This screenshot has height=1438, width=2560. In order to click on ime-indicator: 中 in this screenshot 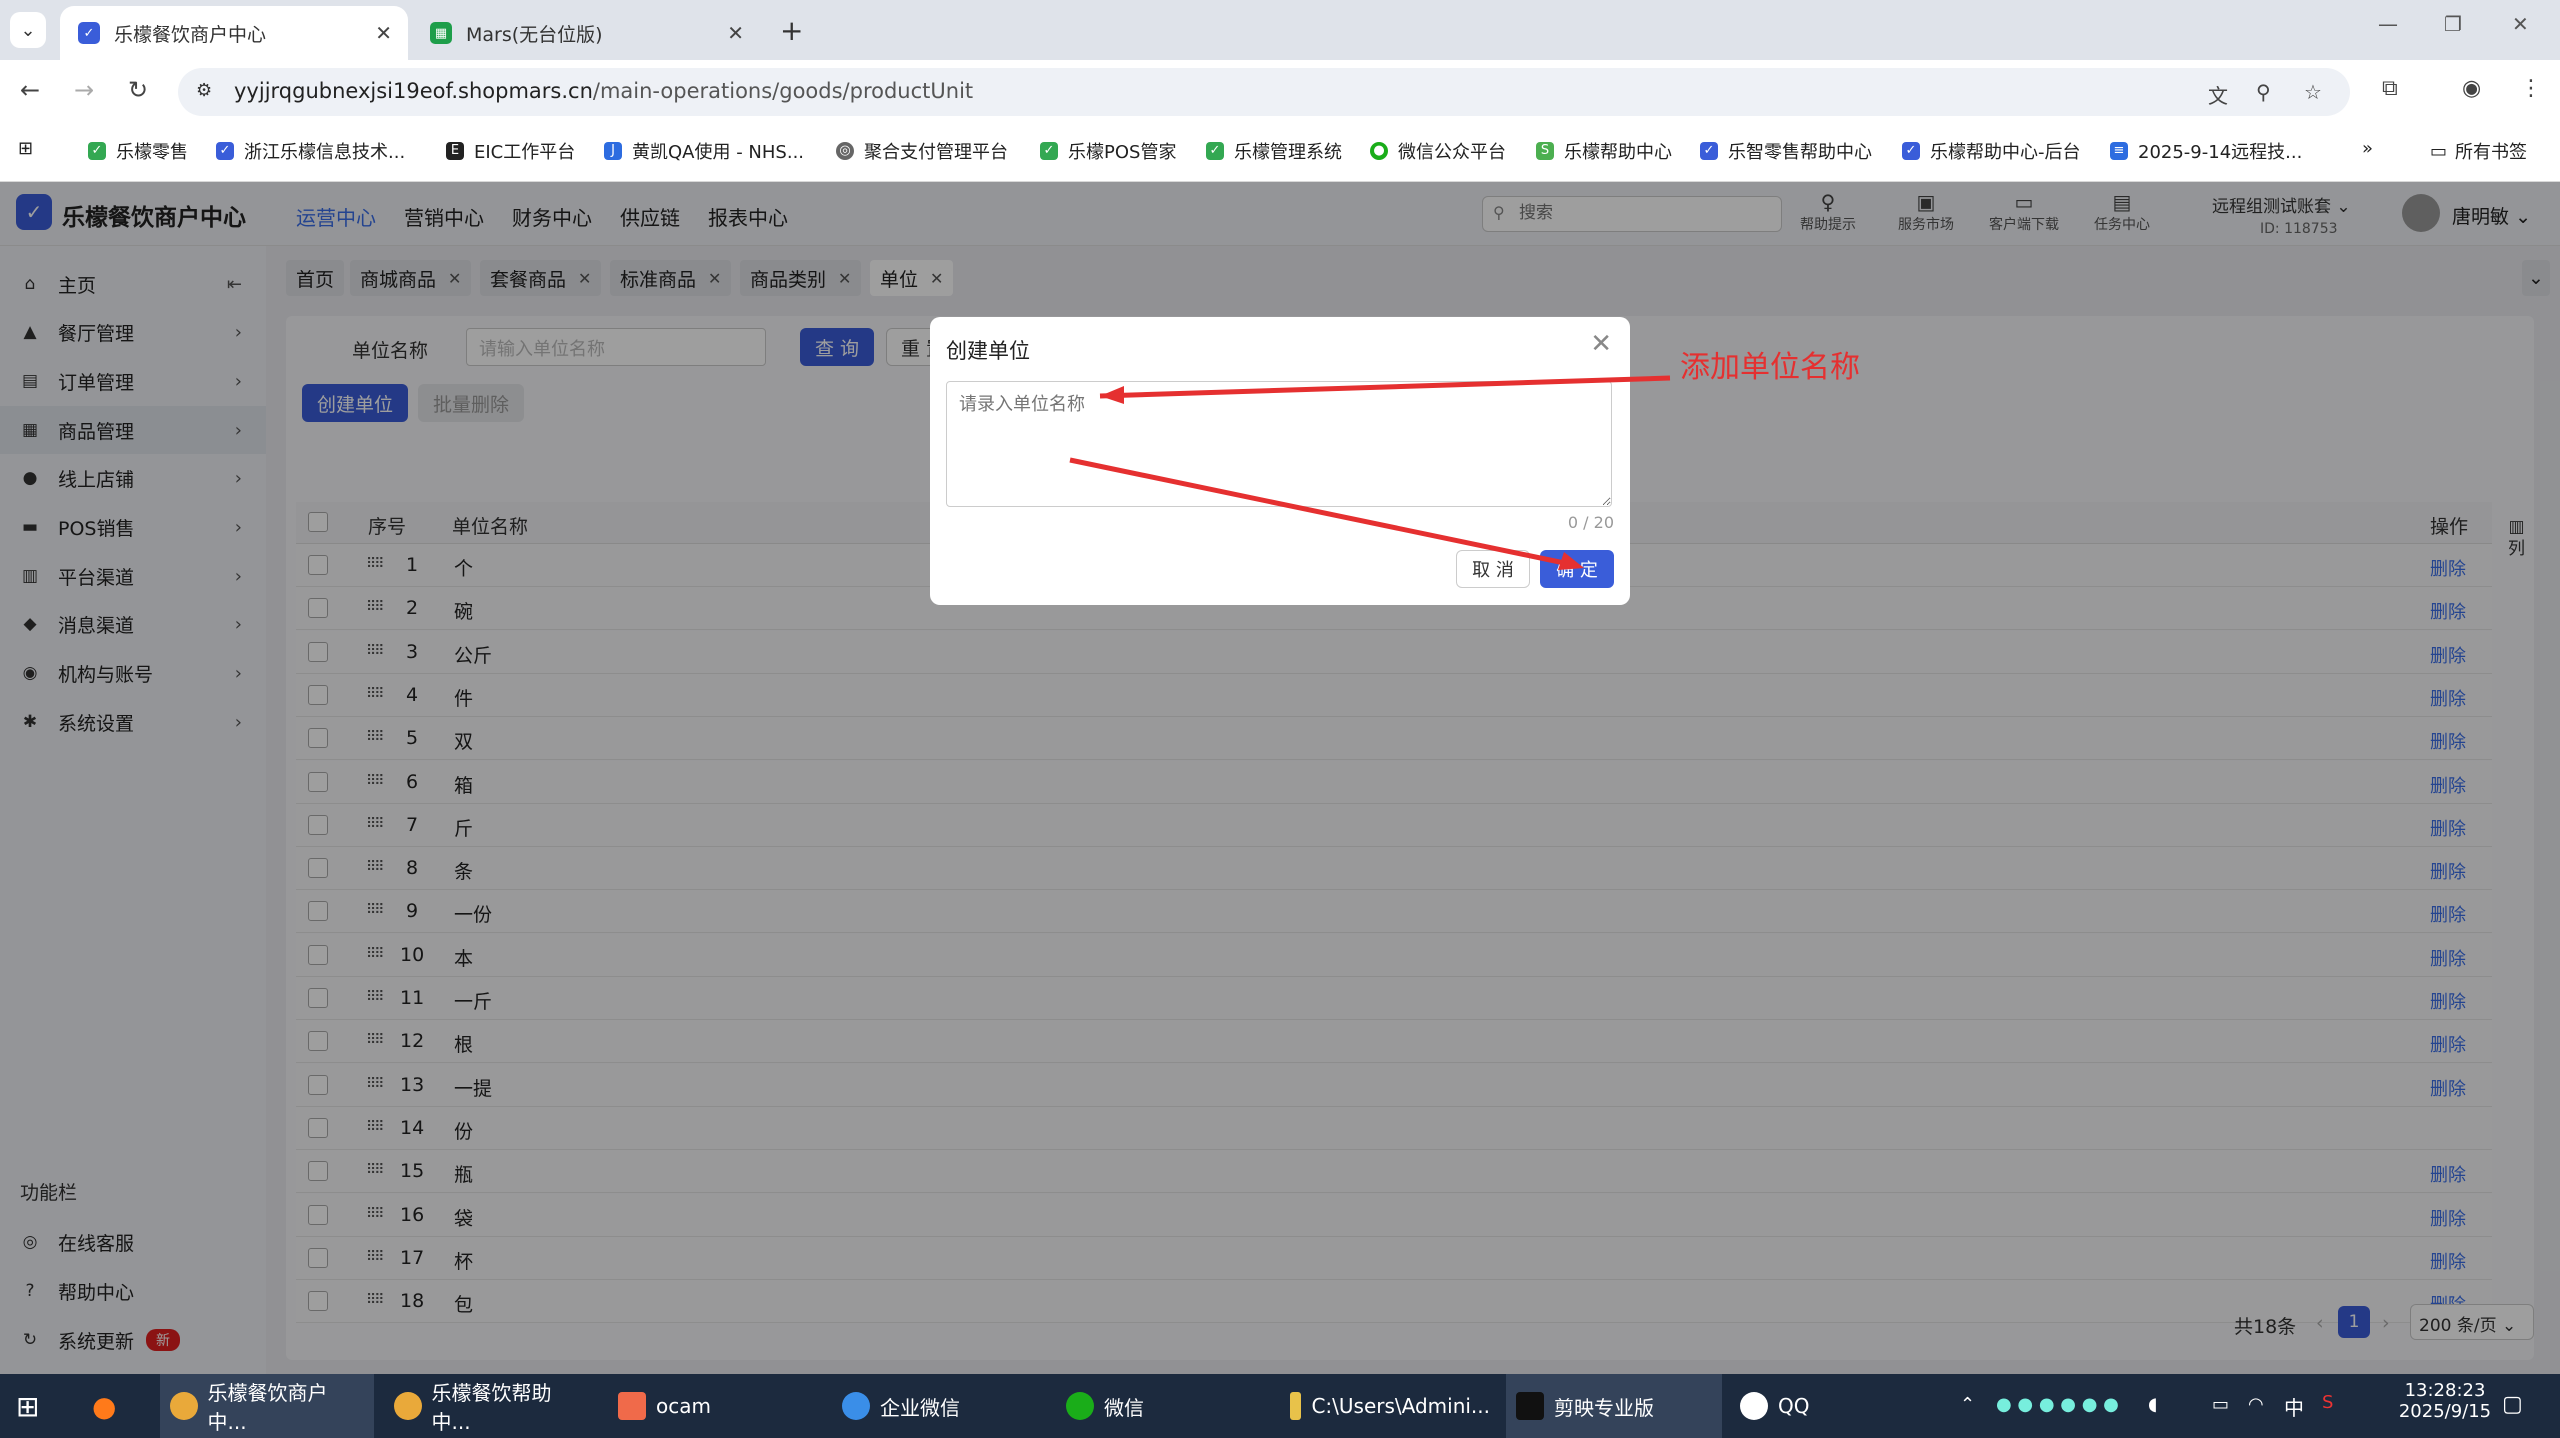, I will do `click(2294, 1406)`.